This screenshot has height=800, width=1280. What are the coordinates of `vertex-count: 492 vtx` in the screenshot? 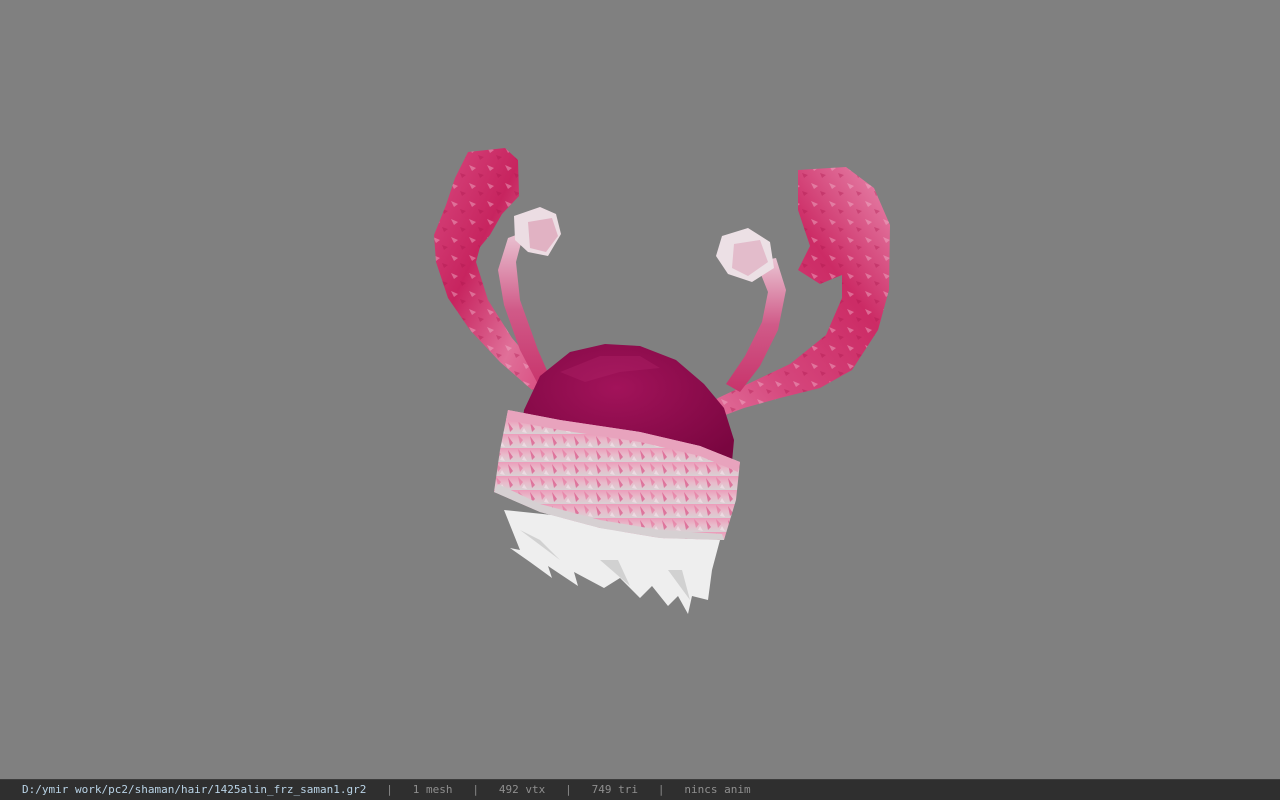 It's located at (522, 789).